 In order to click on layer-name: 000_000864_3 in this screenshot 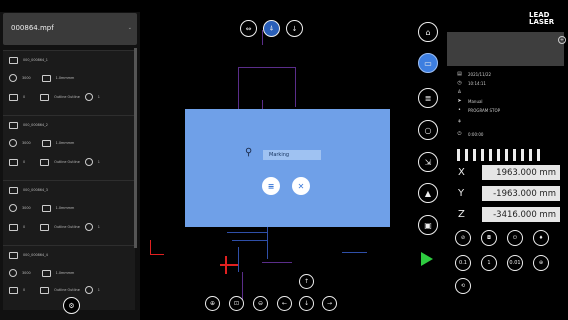, I will do `click(35, 190)`.